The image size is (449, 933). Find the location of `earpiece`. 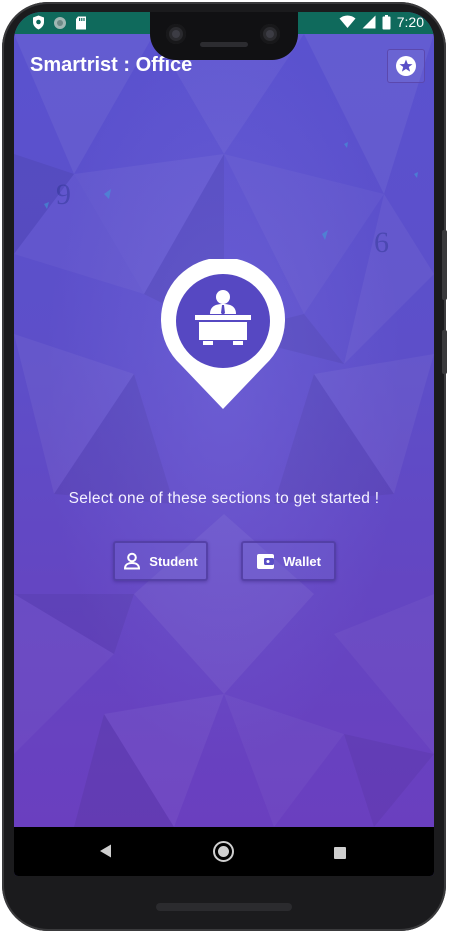

earpiece is located at coordinates (224, 44).